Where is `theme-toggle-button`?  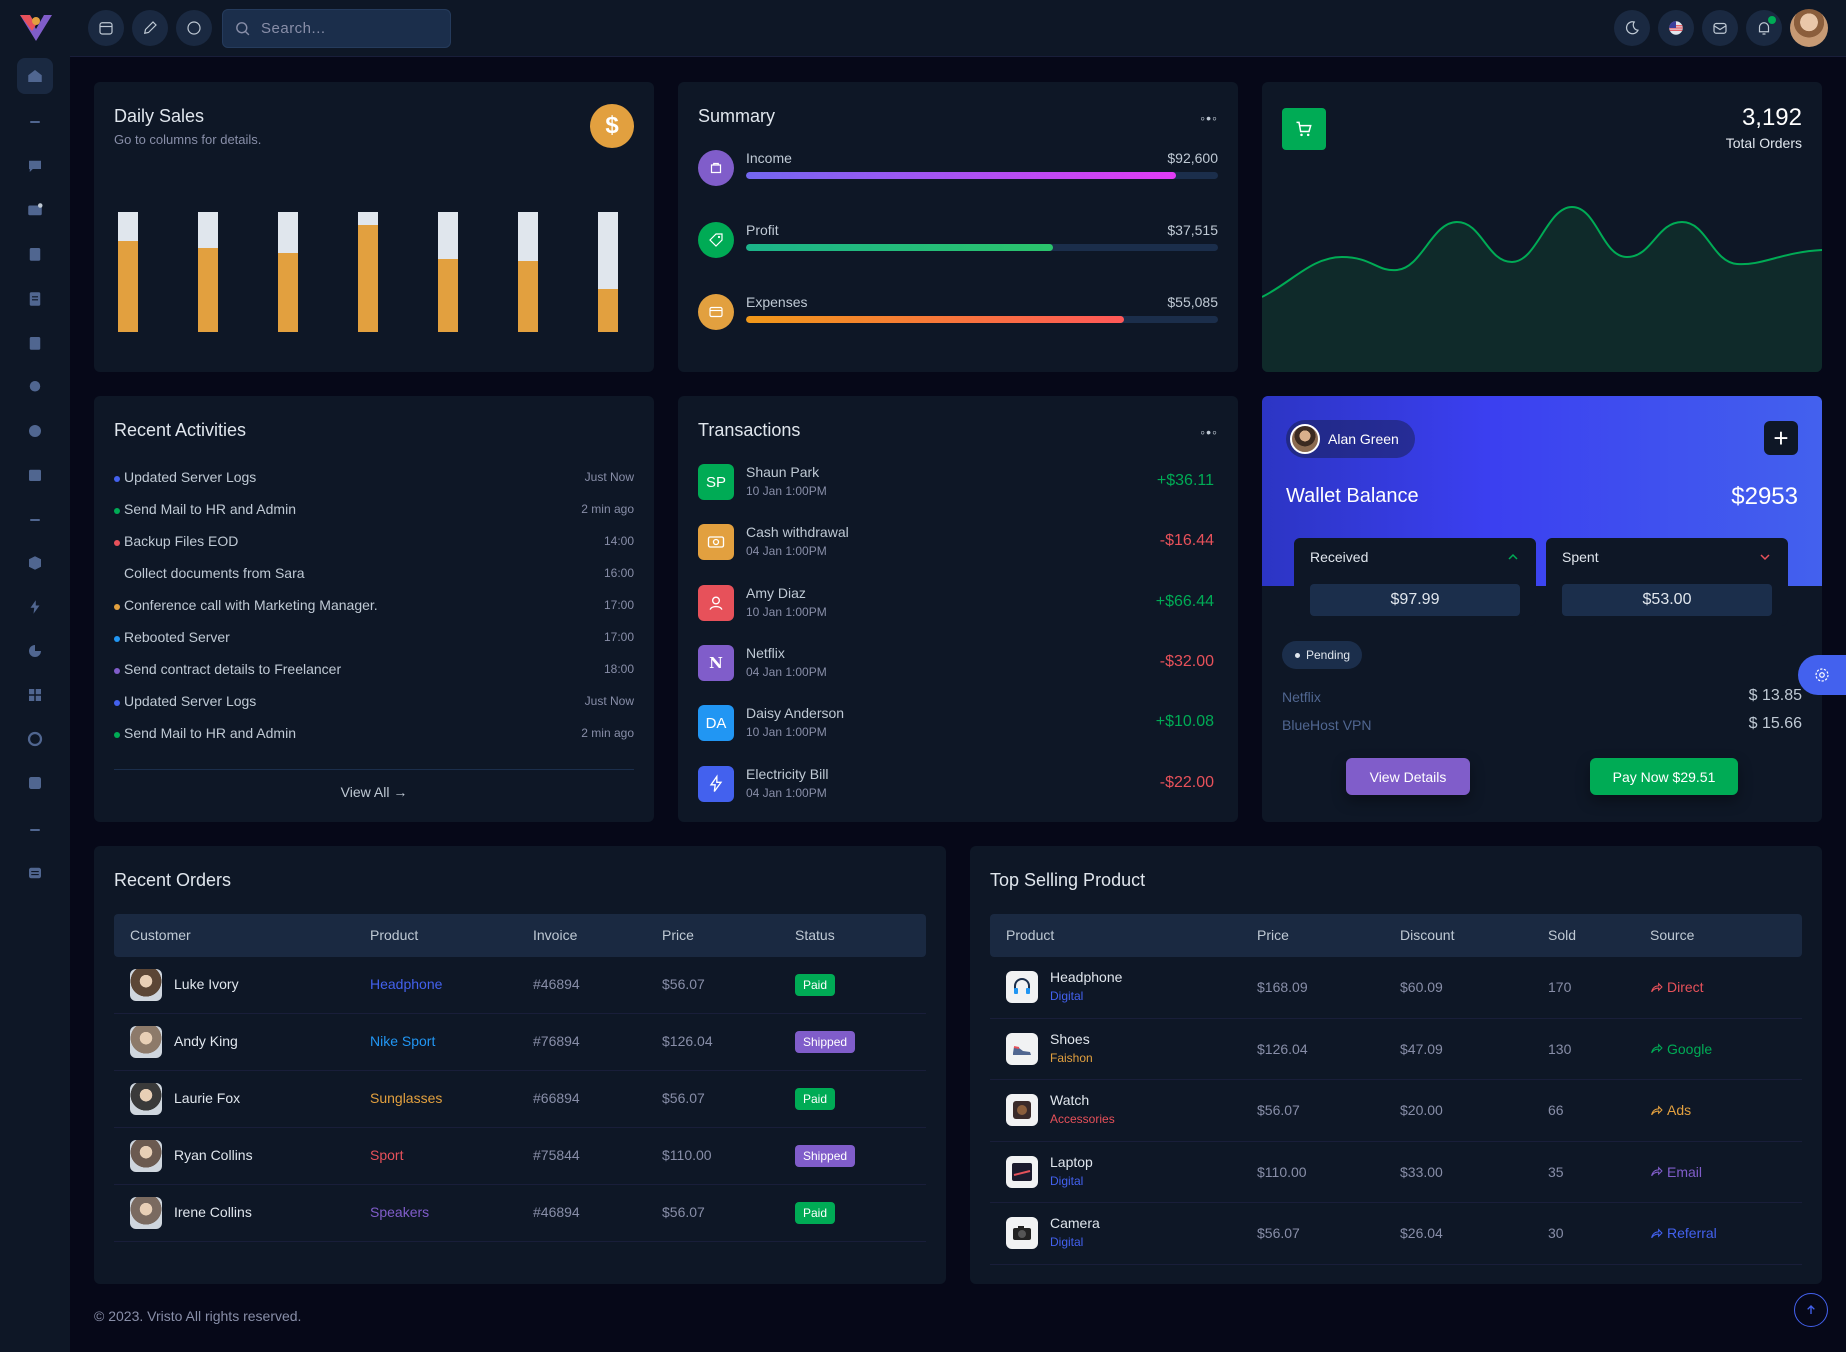
theme-toggle-button is located at coordinates (1632, 28).